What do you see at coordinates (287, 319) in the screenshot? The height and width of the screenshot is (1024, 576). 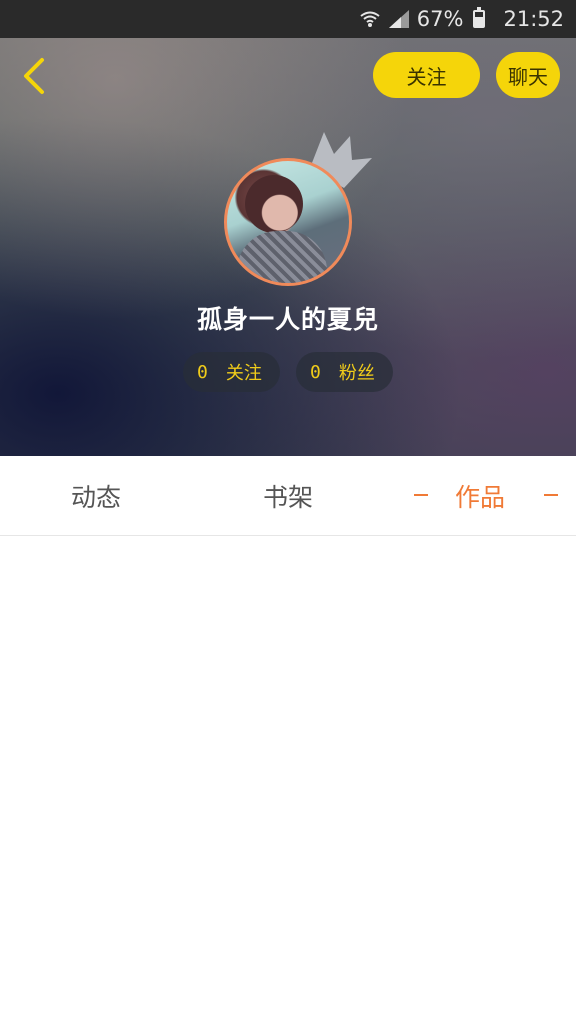 I see `username: 孤身一人的夏兒` at bounding box center [287, 319].